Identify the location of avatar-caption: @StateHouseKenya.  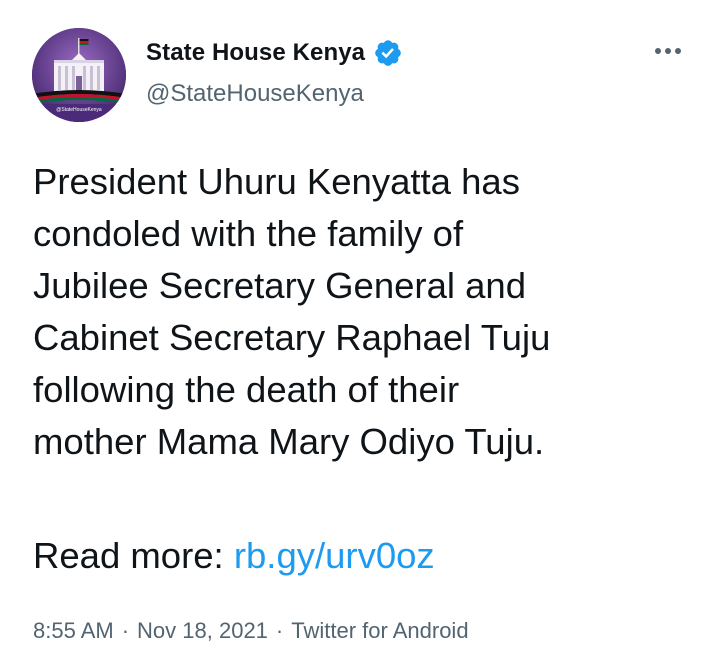
(79, 110).